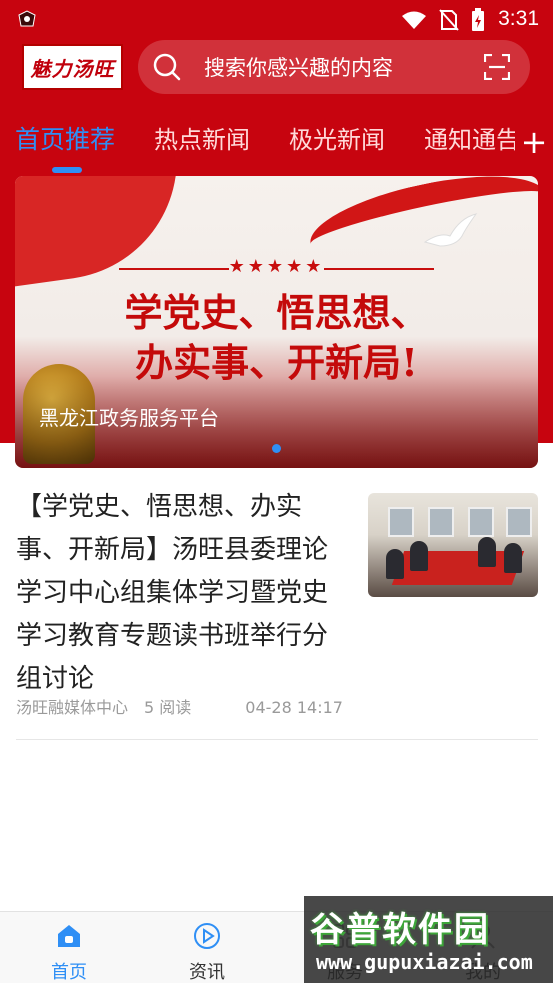 The height and width of the screenshot is (983, 553). Describe the element at coordinates (518, 18) in the screenshot. I see `clock: 3:31` at that location.